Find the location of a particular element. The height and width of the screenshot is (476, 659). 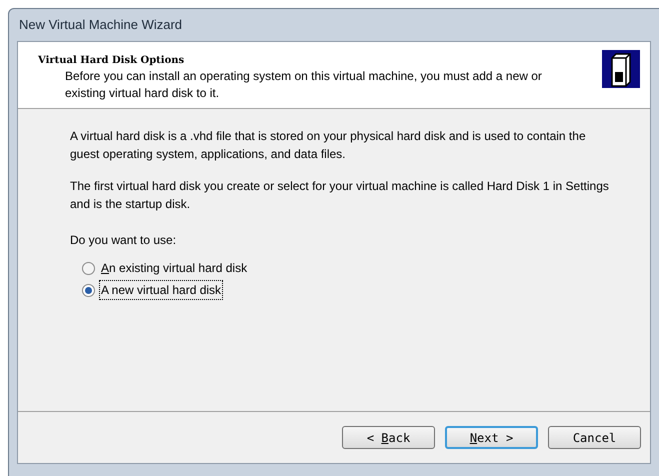

wizard-button: Cancel is located at coordinates (594, 437).